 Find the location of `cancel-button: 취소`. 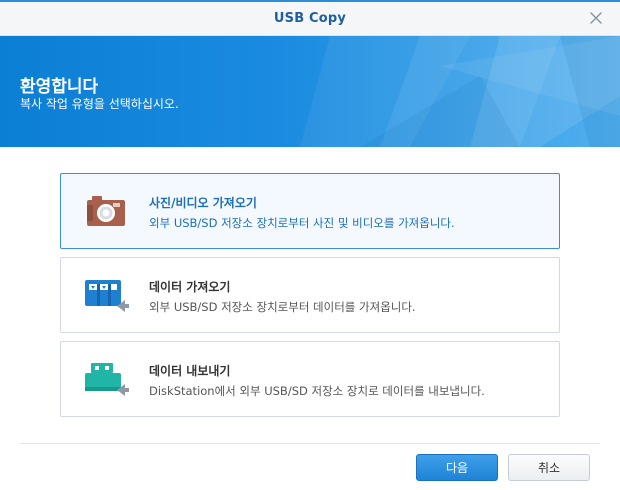

cancel-button: 취소 is located at coordinates (549, 467).